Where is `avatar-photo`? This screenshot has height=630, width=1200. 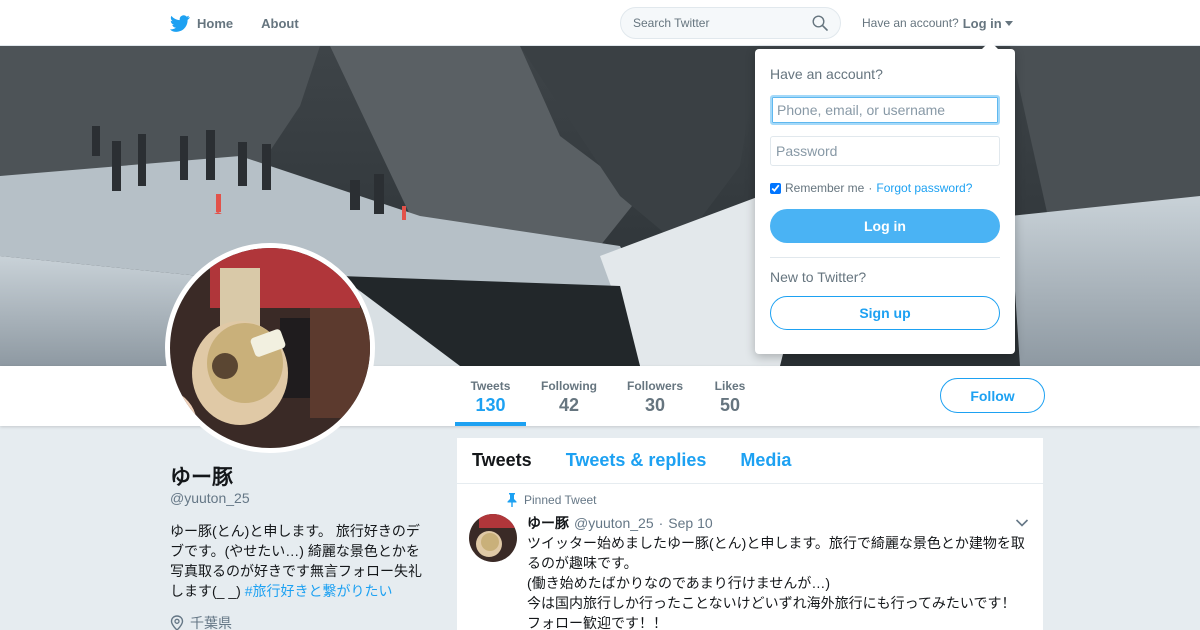
avatar-photo is located at coordinates (270, 348).